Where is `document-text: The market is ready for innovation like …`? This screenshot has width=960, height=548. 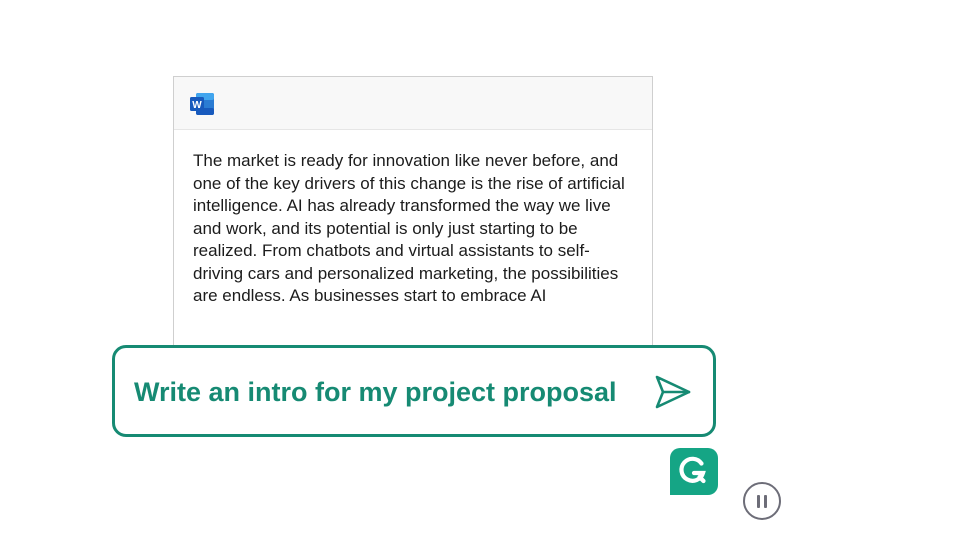
document-text: The market is ready for innovation like … is located at coordinates (409, 228).